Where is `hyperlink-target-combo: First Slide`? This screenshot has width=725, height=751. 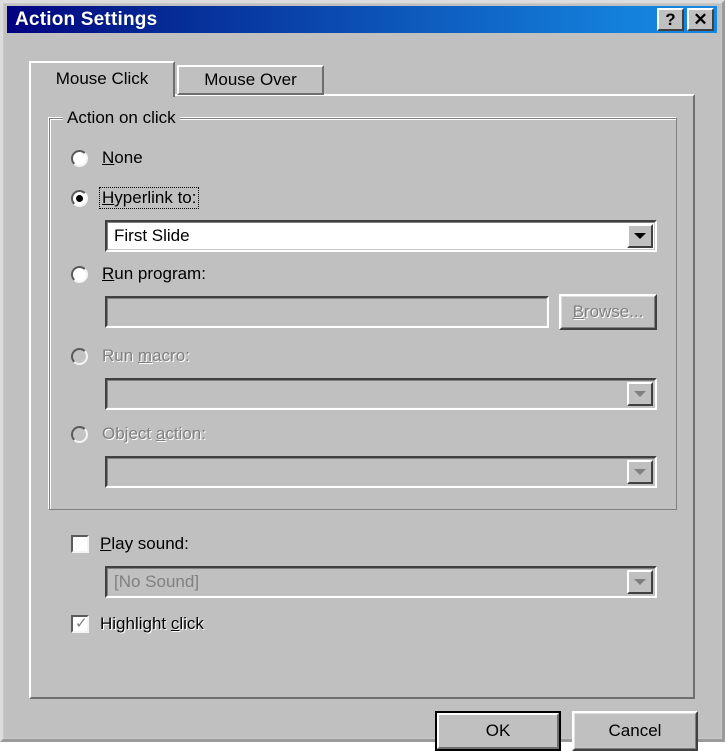 hyperlink-target-combo: First Slide is located at coordinates (381, 236).